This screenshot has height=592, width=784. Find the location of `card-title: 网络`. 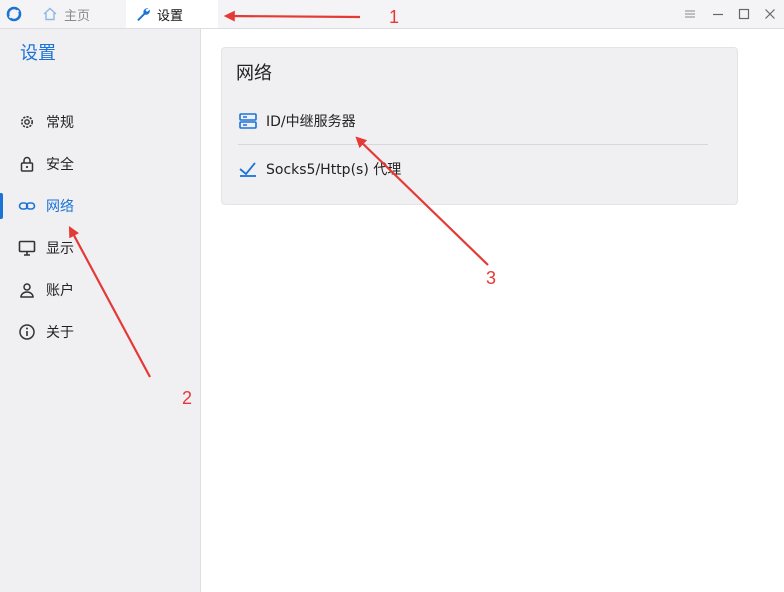

card-title: 网络 is located at coordinates (254, 73).